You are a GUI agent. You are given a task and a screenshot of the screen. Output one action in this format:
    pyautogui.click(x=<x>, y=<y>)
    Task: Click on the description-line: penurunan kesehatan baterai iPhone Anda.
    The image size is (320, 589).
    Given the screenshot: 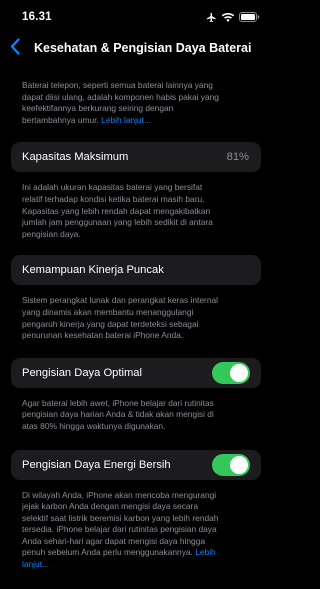 What is the action you would take?
    pyautogui.click(x=103, y=335)
    